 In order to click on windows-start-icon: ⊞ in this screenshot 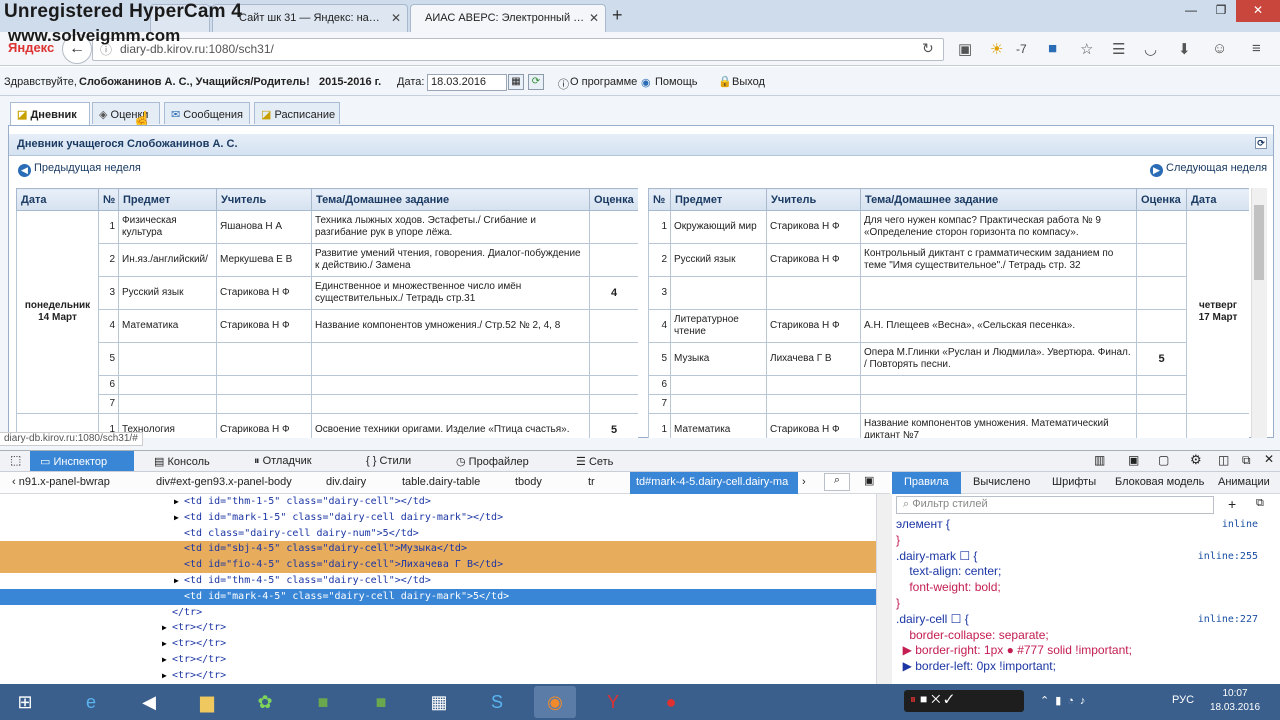, I will do `click(25, 702)`.